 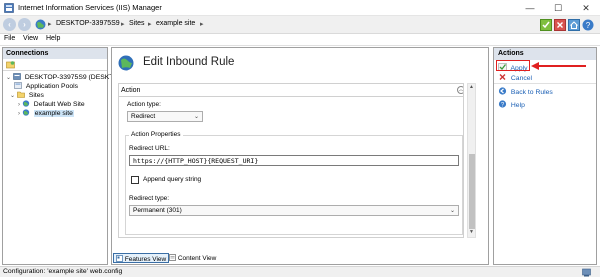 What do you see at coordinates (521, 78) in the screenshot?
I see `cancel-label: Cancel` at bounding box center [521, 78].